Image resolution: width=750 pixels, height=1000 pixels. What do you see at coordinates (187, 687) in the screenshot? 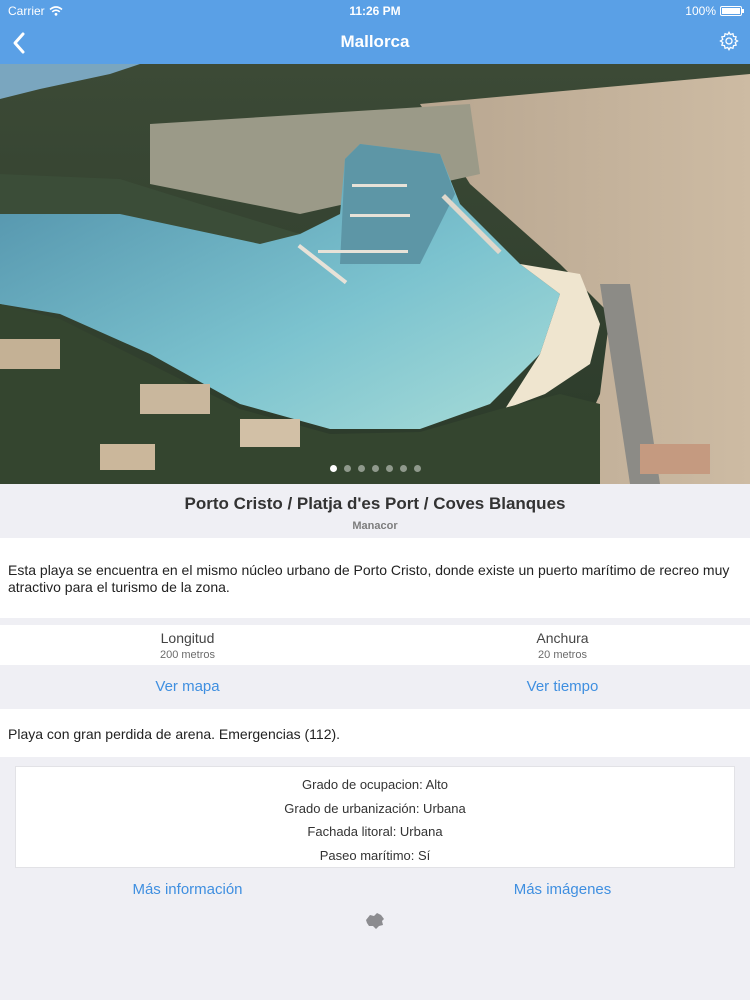
I see `view-map-button: Ver mapa` at bounding box center [187, 687].